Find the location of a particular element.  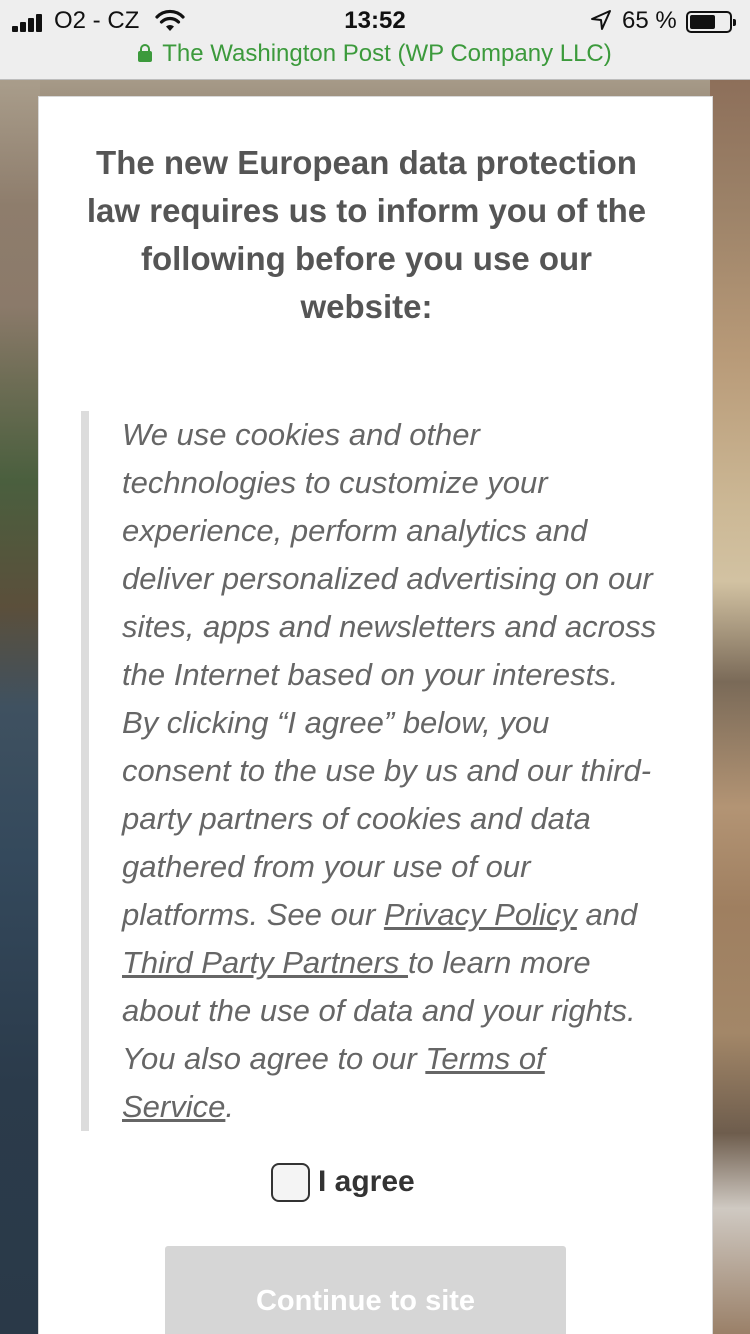

location-arrow-icon is located at coordinates (601, 20).